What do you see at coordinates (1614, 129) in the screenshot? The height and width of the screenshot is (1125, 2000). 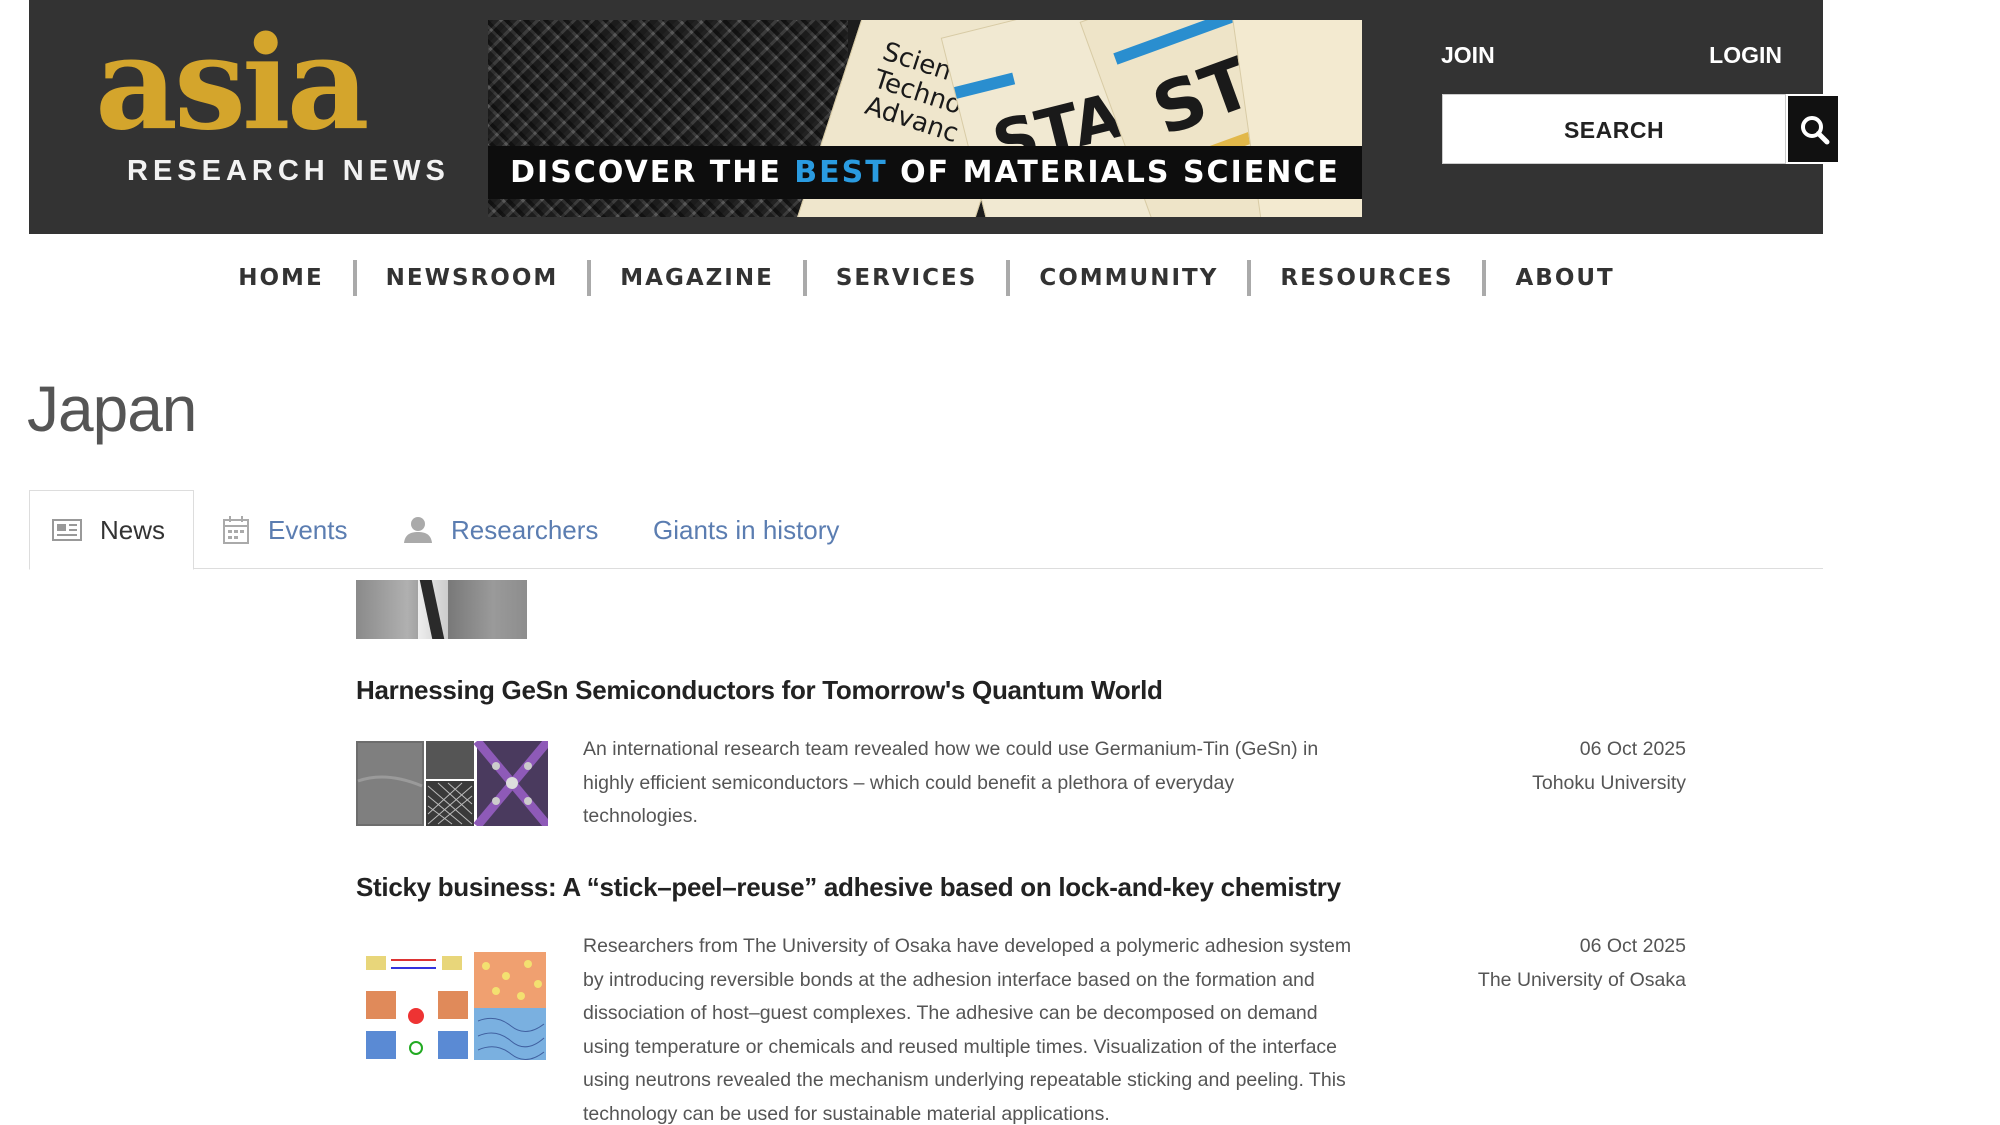 I see `search-input: SEARCH` at bounding box center [1614, 129].